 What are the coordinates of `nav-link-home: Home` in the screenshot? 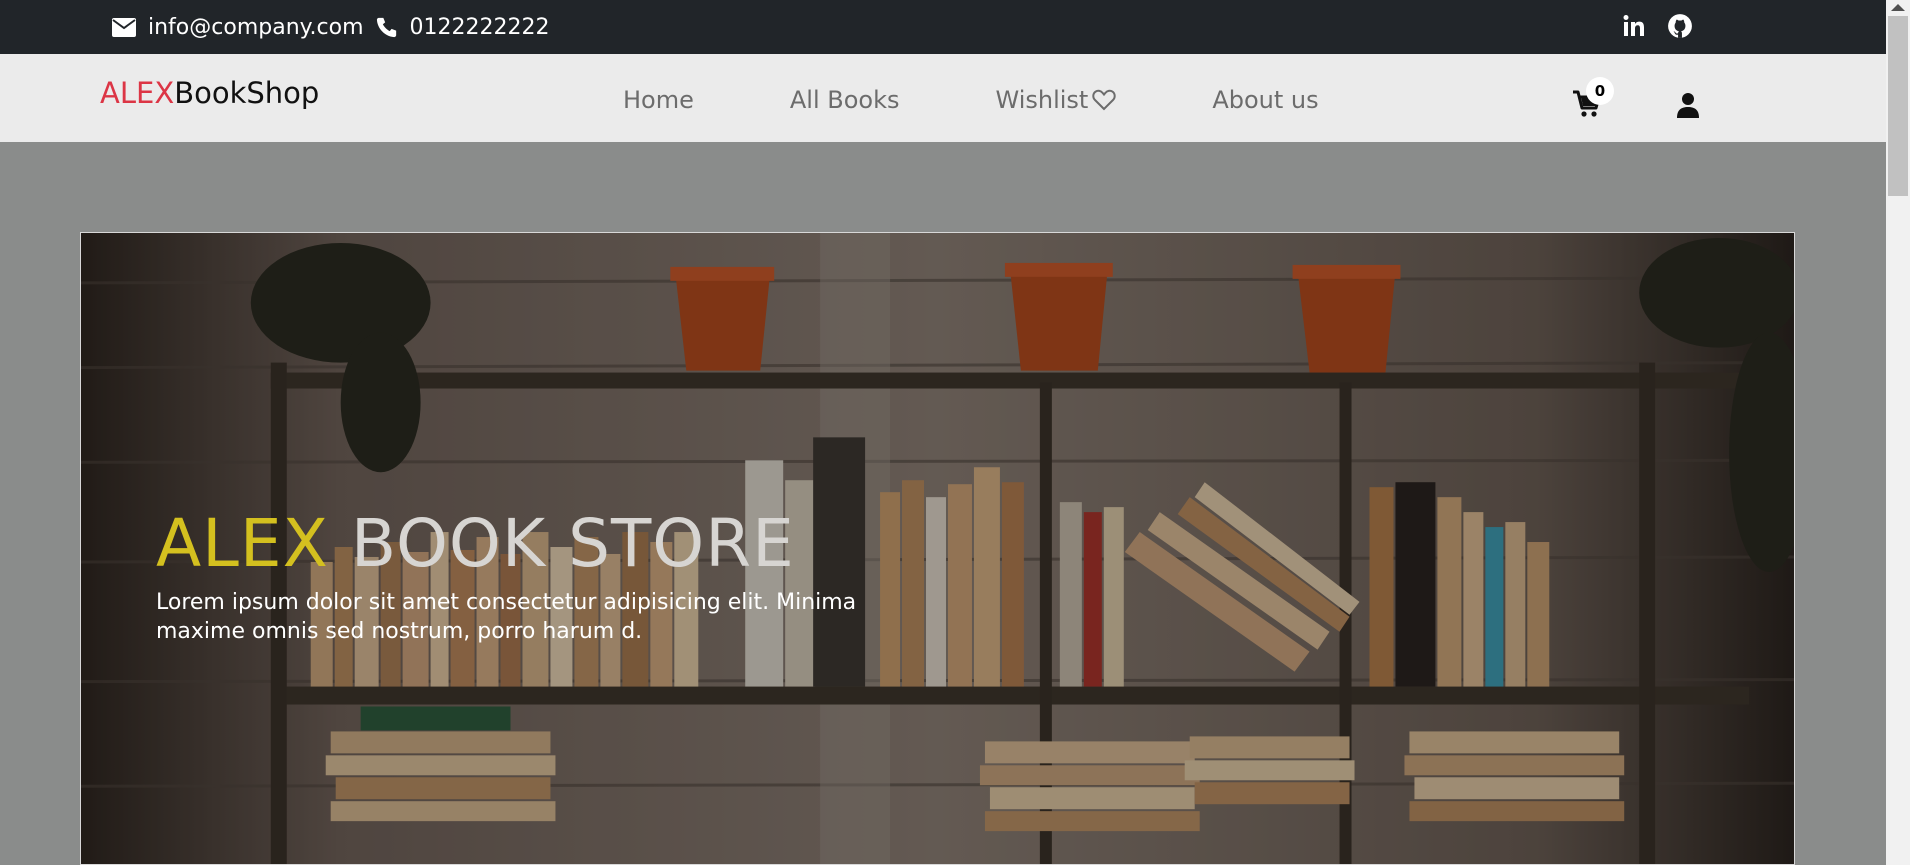 It's located at (658, 100).